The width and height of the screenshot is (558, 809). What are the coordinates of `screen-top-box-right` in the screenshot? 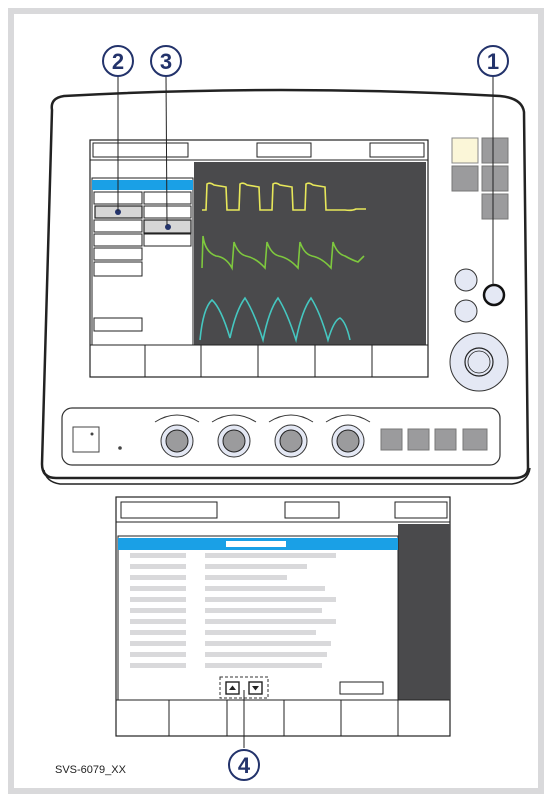 It's located at (397, 150).